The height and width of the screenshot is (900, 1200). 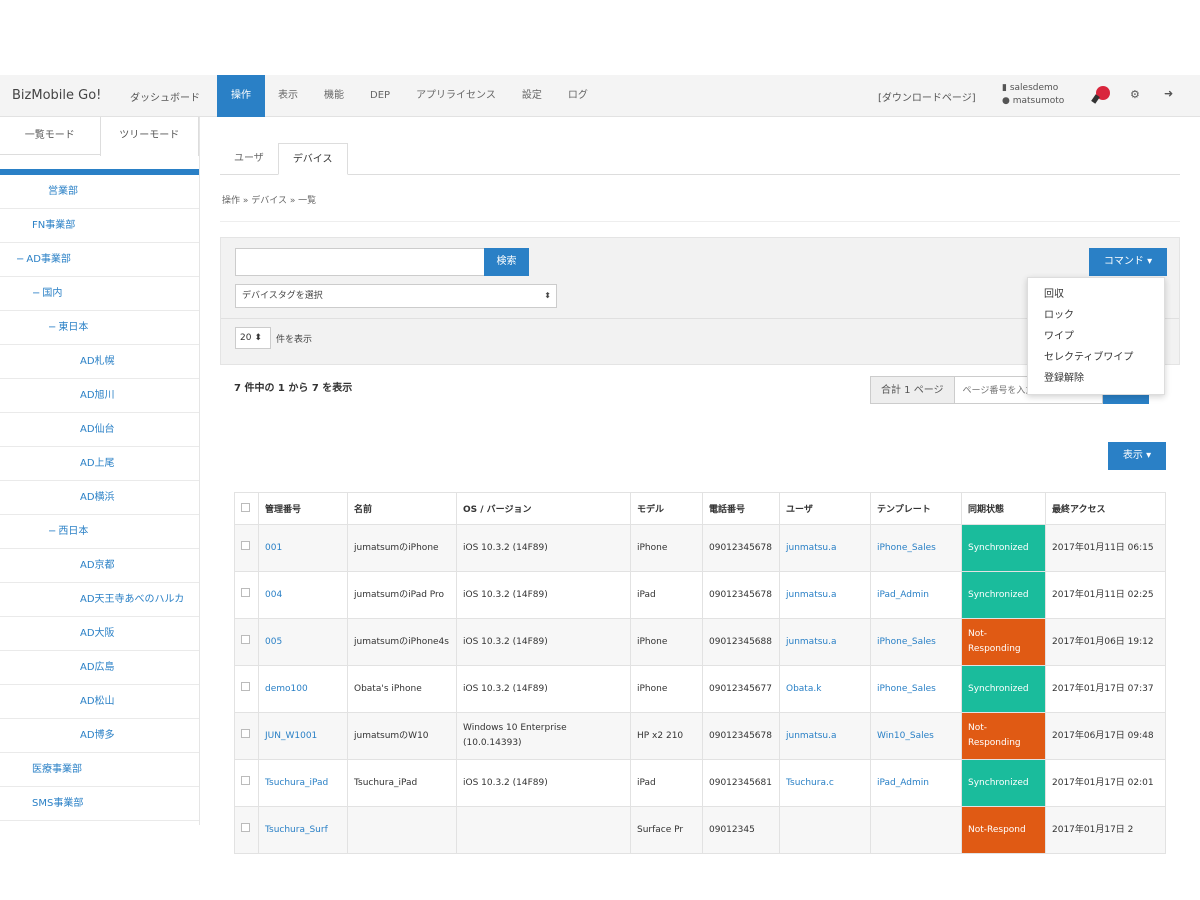 I want to click on cell-id: JUN_W1001, so click(x=303, y=736).